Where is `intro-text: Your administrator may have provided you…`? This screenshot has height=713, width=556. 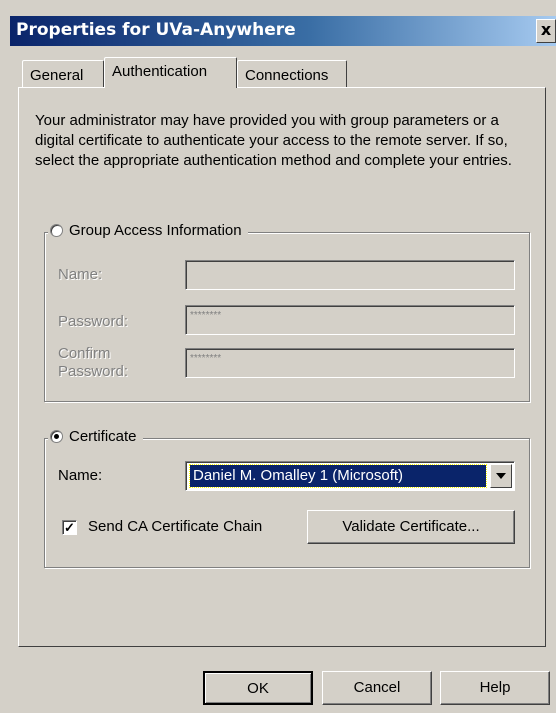 intro-text: Your administrator may have provided you… is located at coordinates (273, 140).